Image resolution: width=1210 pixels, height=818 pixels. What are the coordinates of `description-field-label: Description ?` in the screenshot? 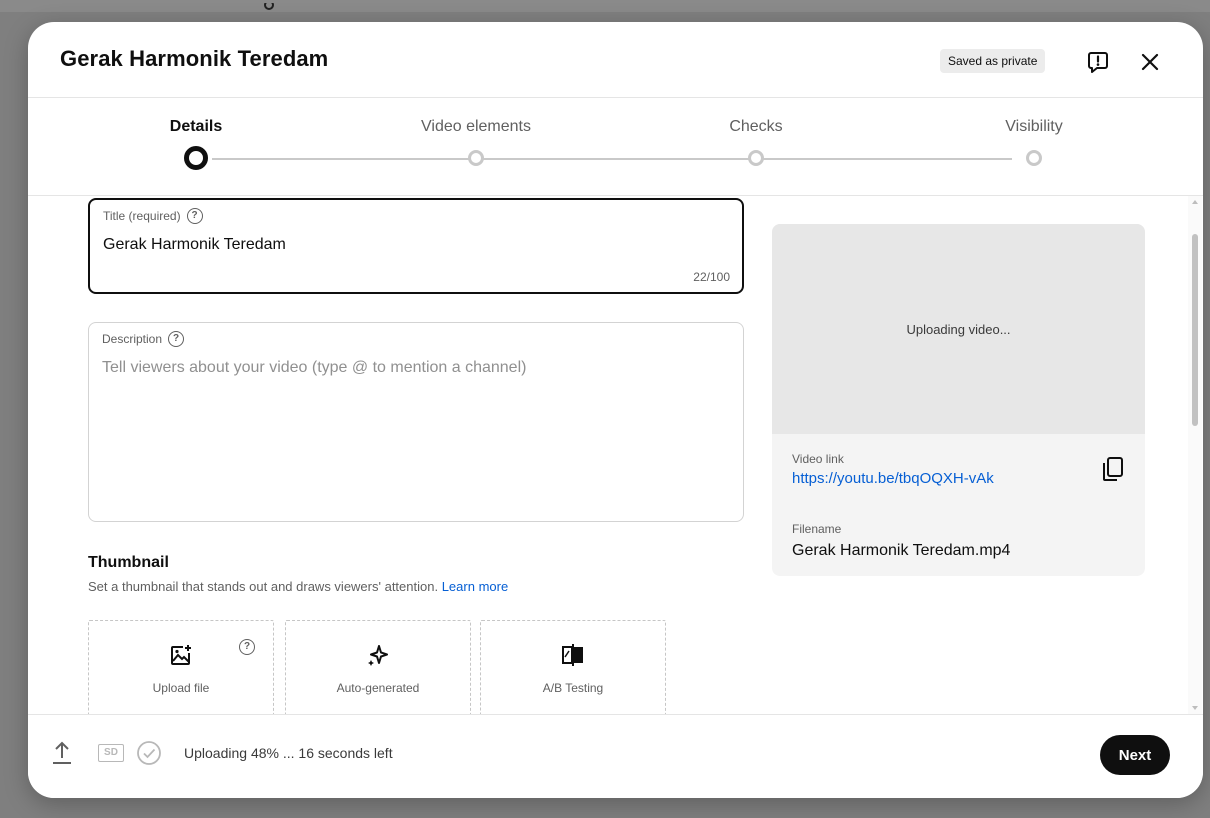 It's located at (143, 339).